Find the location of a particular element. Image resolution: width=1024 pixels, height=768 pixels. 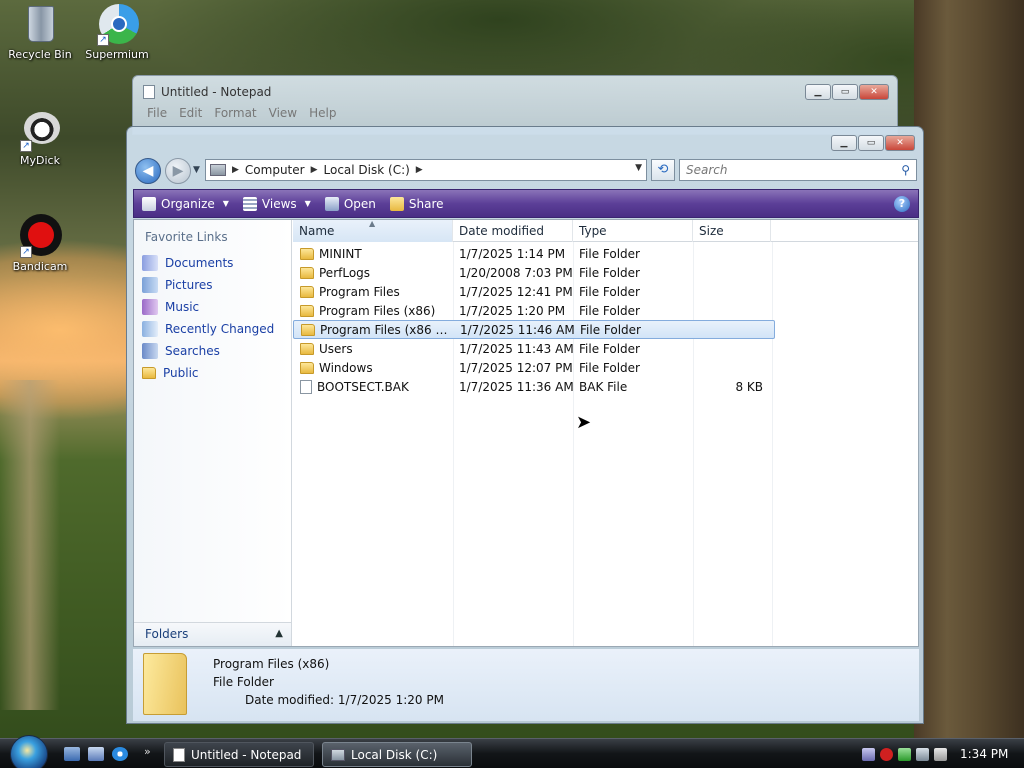

address-bar: ▶ Computer ▶ Local Disk (C:) ▶ ▼ is located at coordinates (426, 170).